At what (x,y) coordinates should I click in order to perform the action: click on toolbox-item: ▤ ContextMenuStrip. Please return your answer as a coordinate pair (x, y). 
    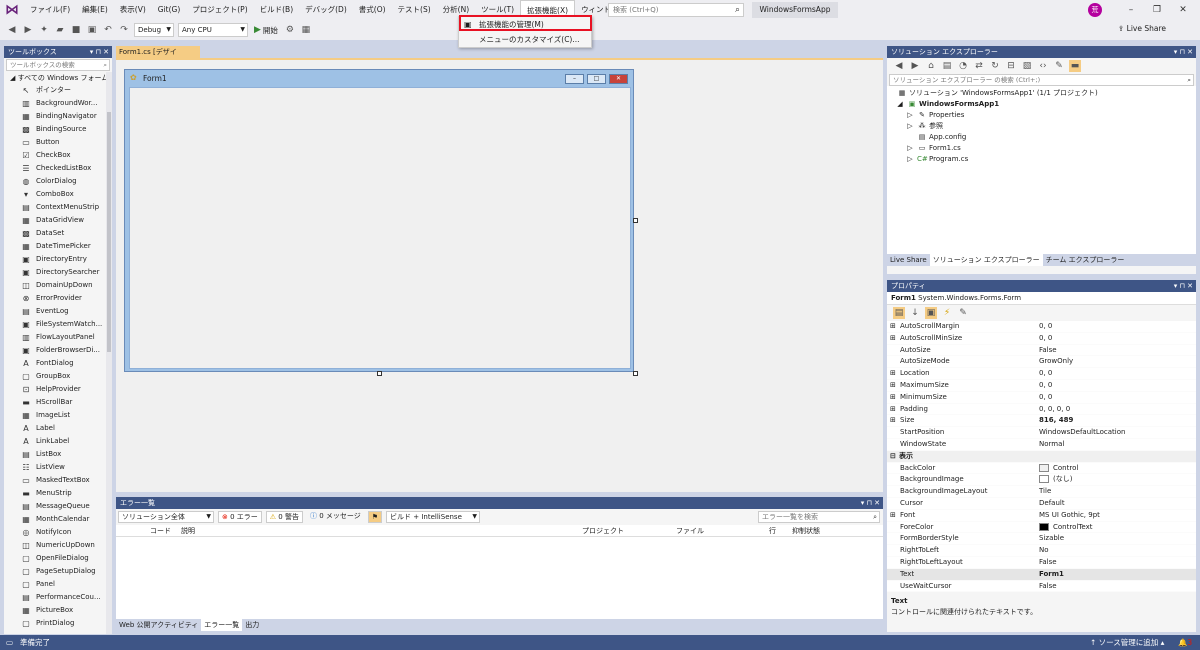
    Looking at the image, I should click on (58, 207).